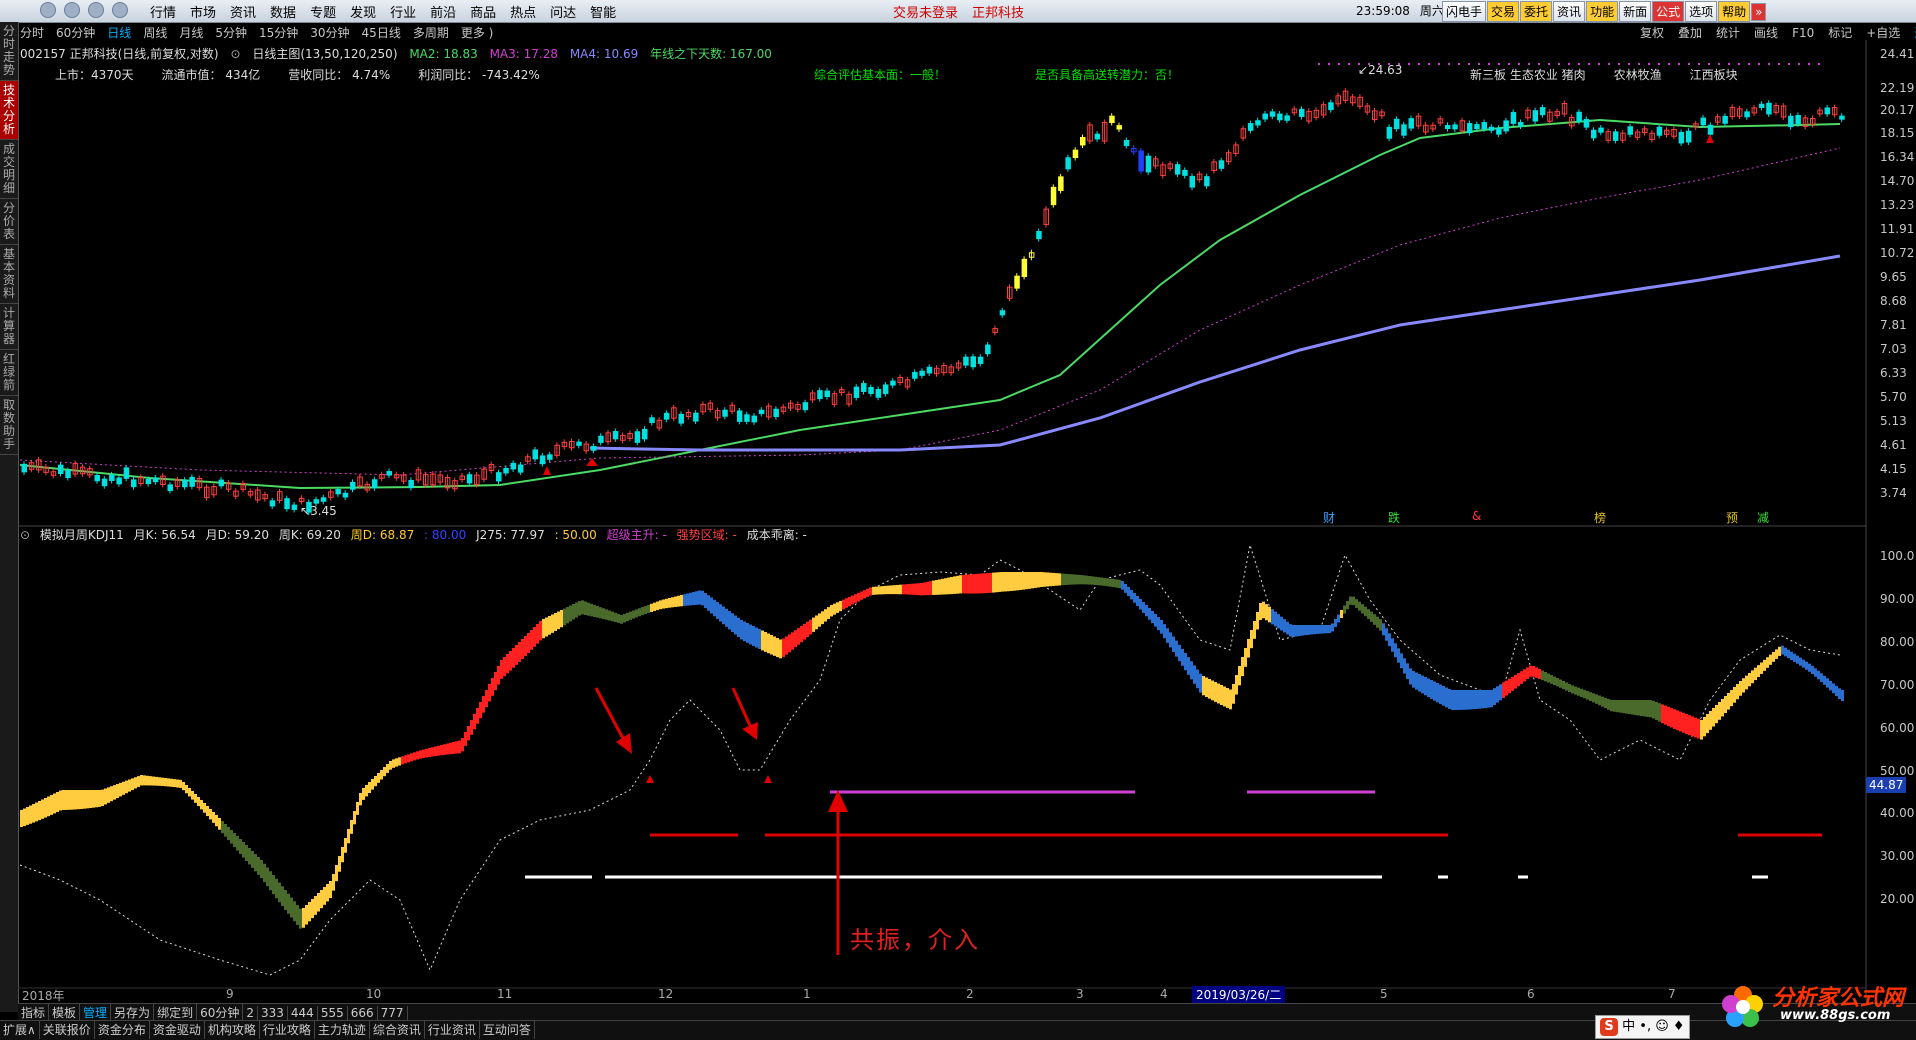 This screenshot has width=1916, height=1040. What do you see at coordinates (120, 10) in the screenshot?
I see `menu-icon` at bounding box center [120, 10].